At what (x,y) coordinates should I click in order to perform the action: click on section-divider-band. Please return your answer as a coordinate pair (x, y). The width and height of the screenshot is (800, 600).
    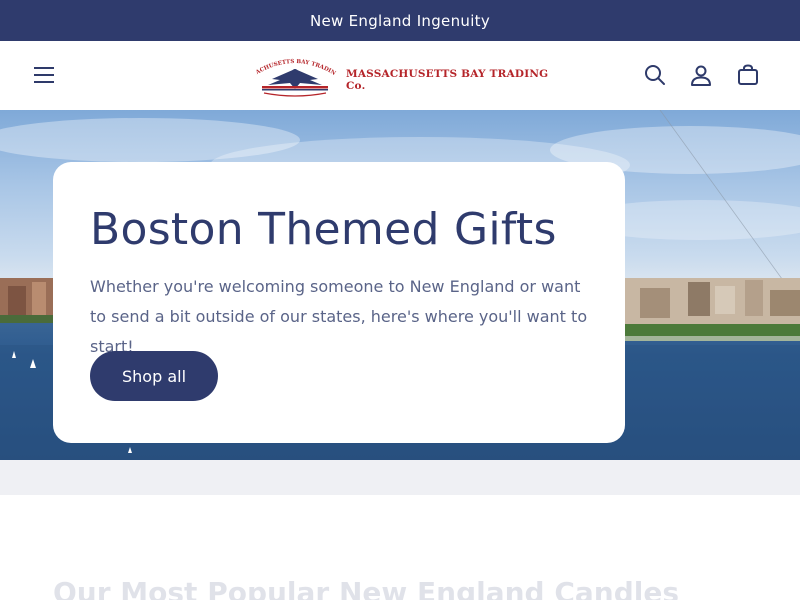
    Looking at the image, I should click on (400, 477).